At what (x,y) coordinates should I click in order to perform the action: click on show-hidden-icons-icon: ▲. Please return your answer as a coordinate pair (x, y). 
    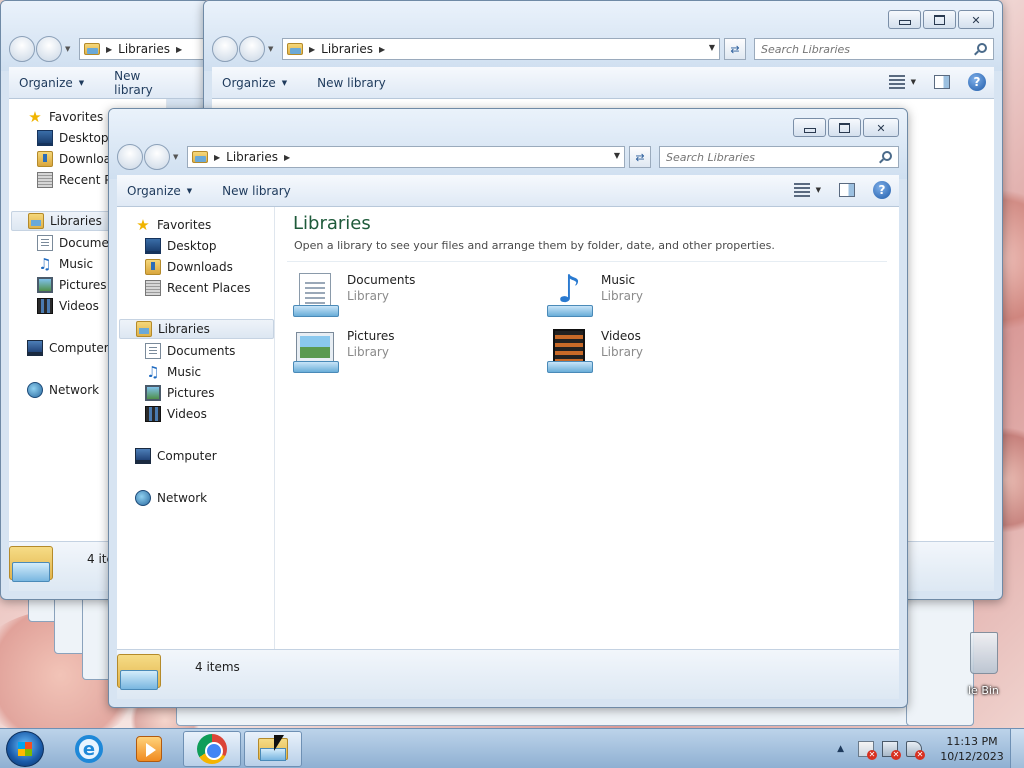
    Looking at the image, I should click on (840, 749).